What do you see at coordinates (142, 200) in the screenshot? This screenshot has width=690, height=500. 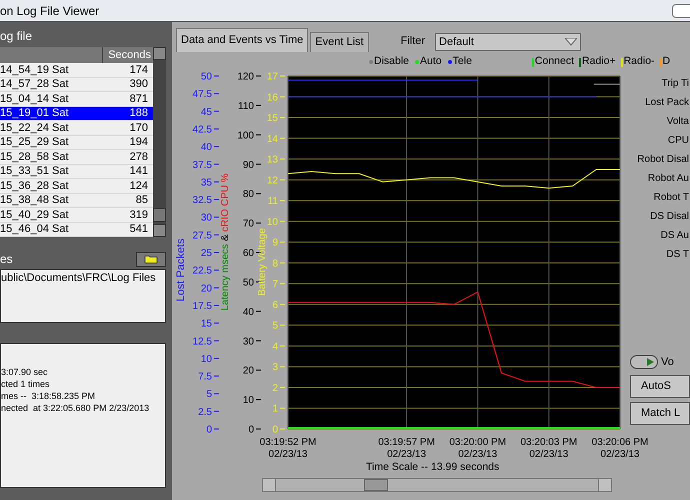 I see `table-cell-text: 85` at bounding box center [142, 200].